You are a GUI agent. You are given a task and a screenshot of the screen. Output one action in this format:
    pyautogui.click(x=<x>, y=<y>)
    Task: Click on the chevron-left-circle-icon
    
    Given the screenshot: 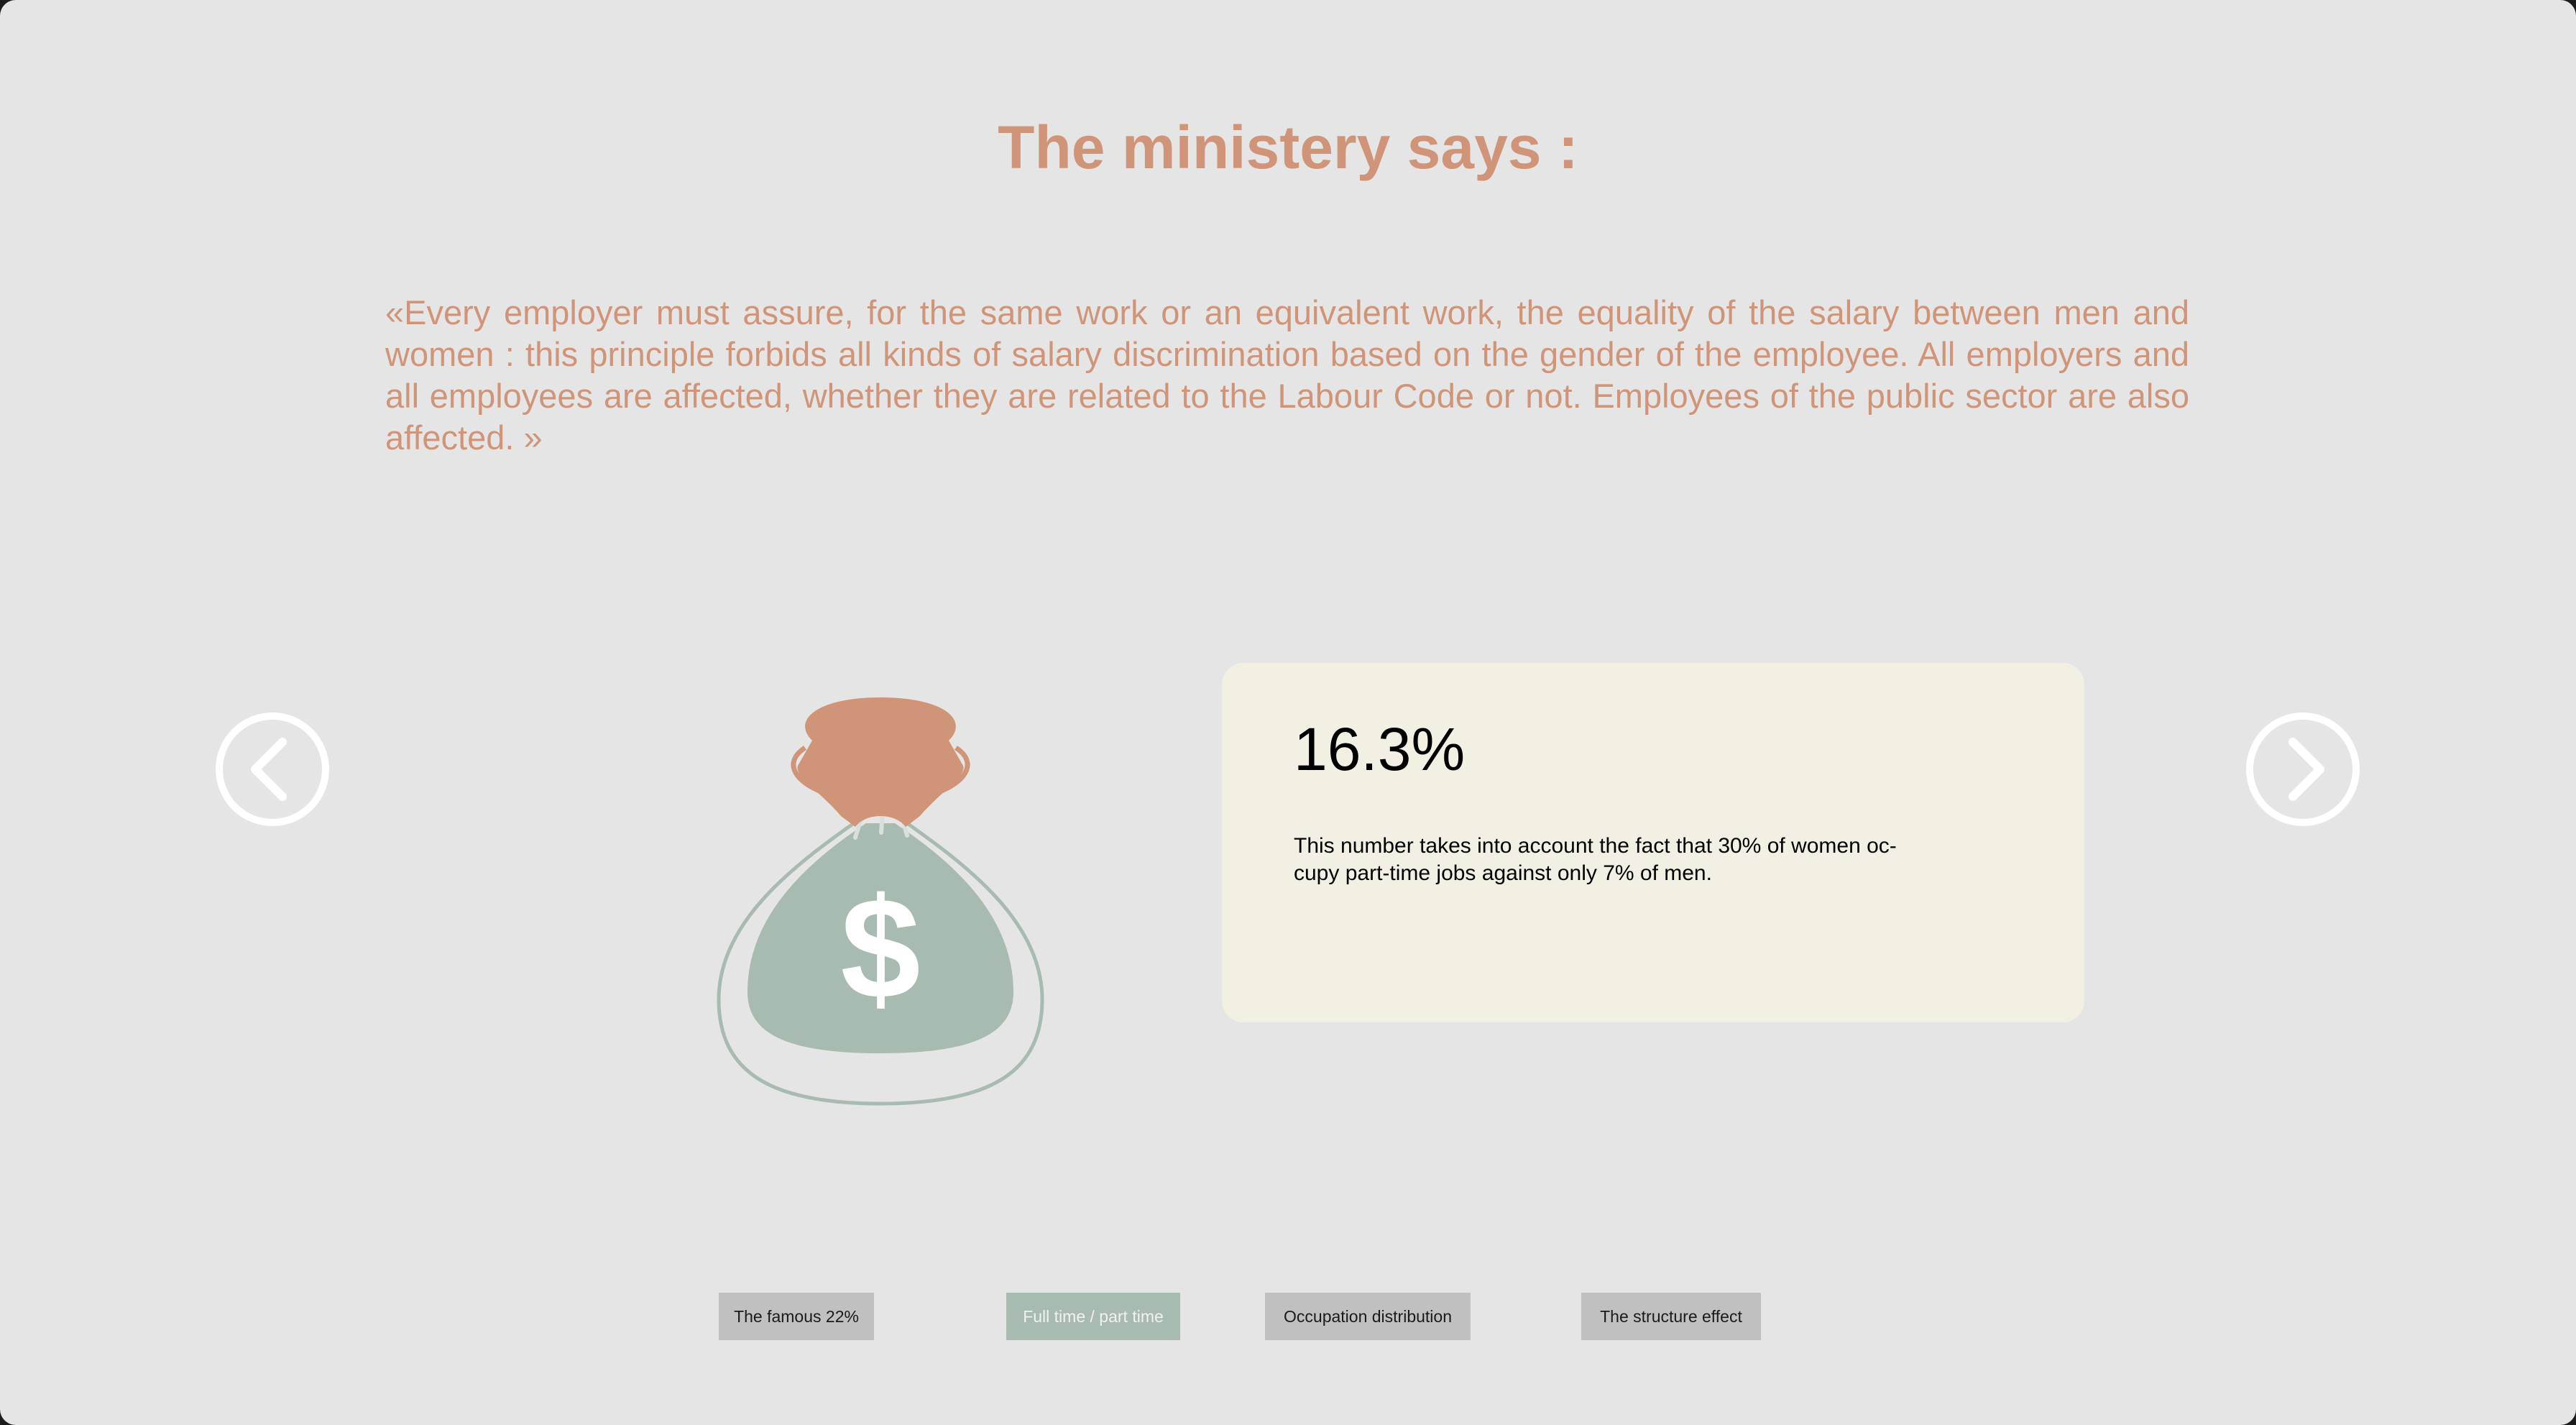 What is the action you would take?
    pyautogui.click(x=272, y=769)
    